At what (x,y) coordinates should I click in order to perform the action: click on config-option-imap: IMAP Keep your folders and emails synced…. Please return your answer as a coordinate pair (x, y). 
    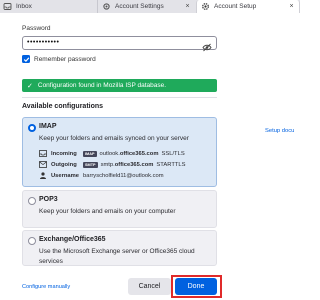
    Looking at the image, I should click on (119, 152).